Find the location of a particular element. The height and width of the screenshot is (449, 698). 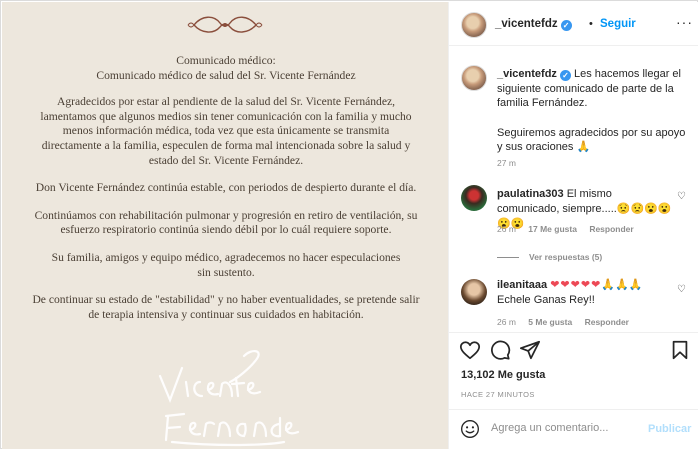

comment-icon is located at coordinates (500, 350).